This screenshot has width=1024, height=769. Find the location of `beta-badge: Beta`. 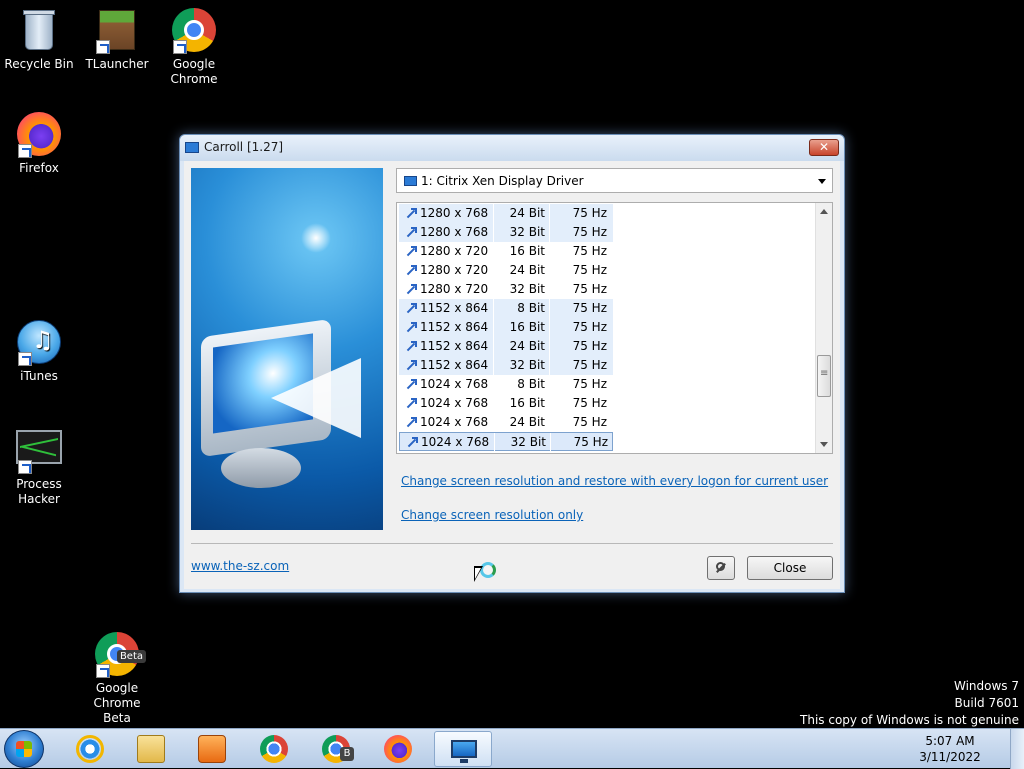

beta-badge: Beta is located at coordinates (131, 656).